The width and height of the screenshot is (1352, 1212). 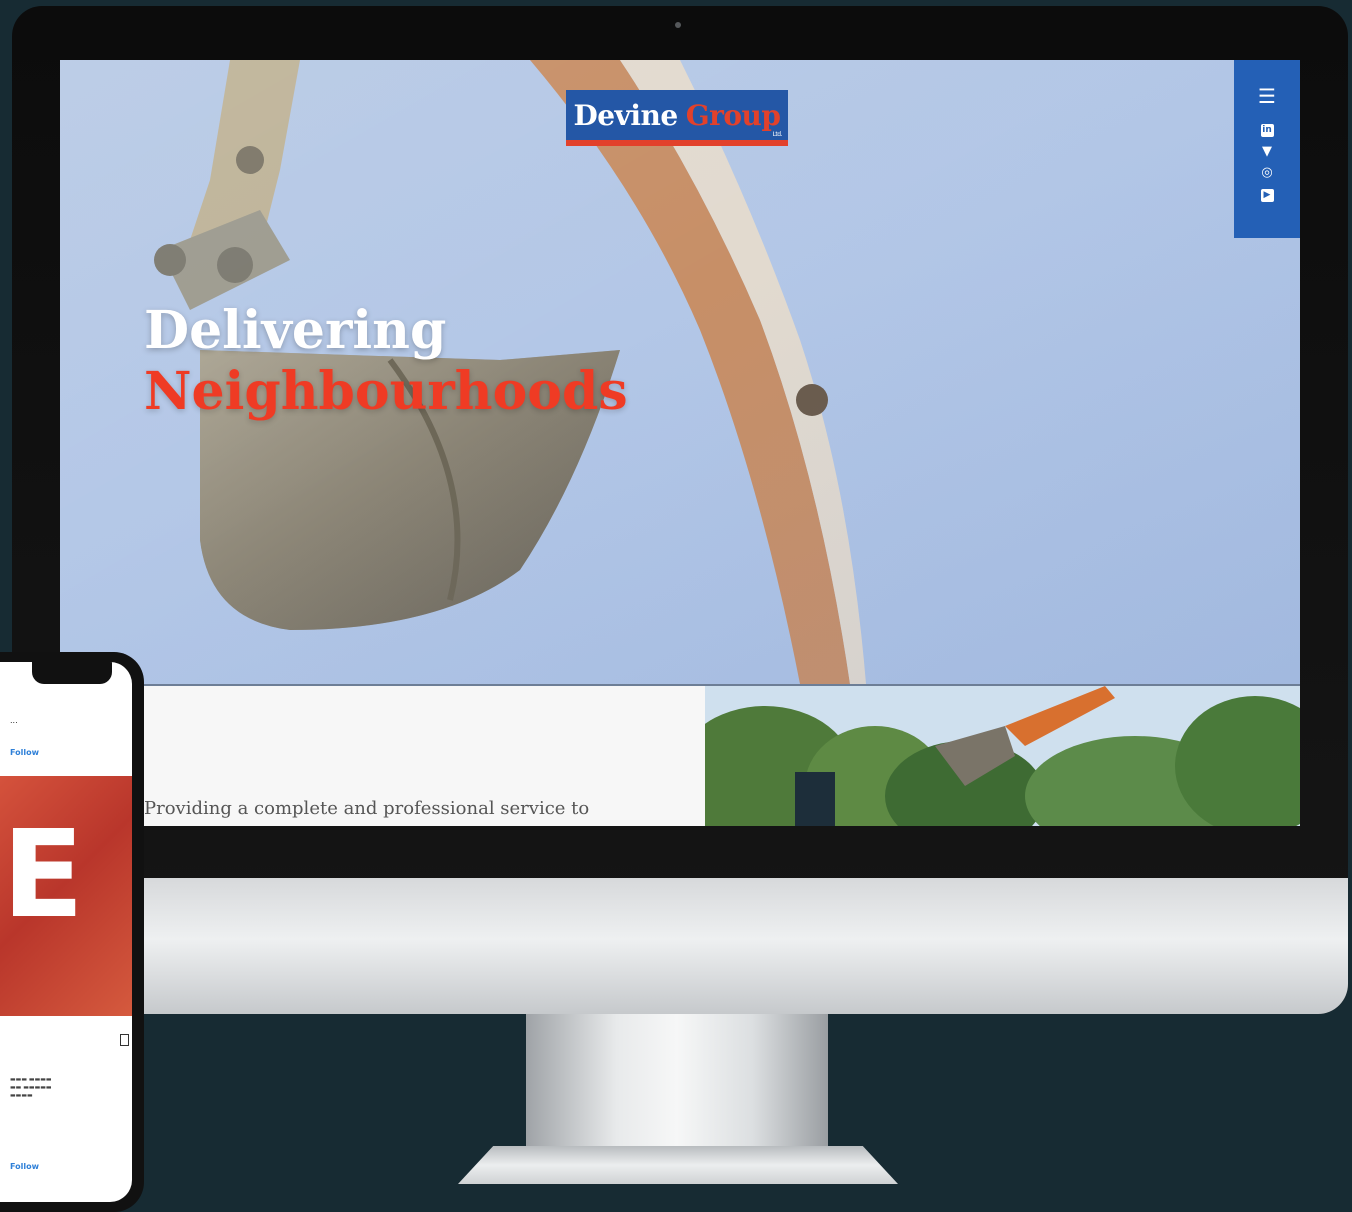 I want to click on follow-button-2: Follow, so click(x=24, y=1166).